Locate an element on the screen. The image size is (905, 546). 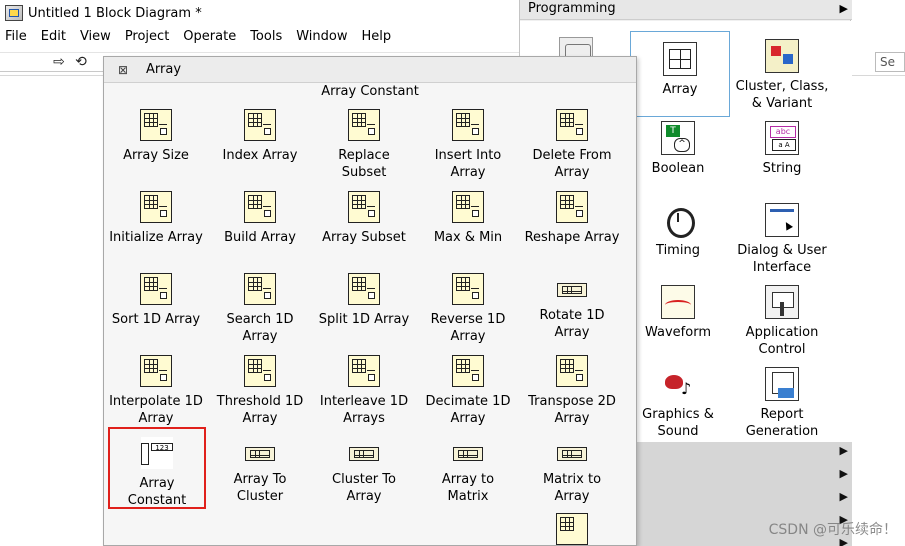
array-subset-function: Array Subset is located at coordinates (364, 218).